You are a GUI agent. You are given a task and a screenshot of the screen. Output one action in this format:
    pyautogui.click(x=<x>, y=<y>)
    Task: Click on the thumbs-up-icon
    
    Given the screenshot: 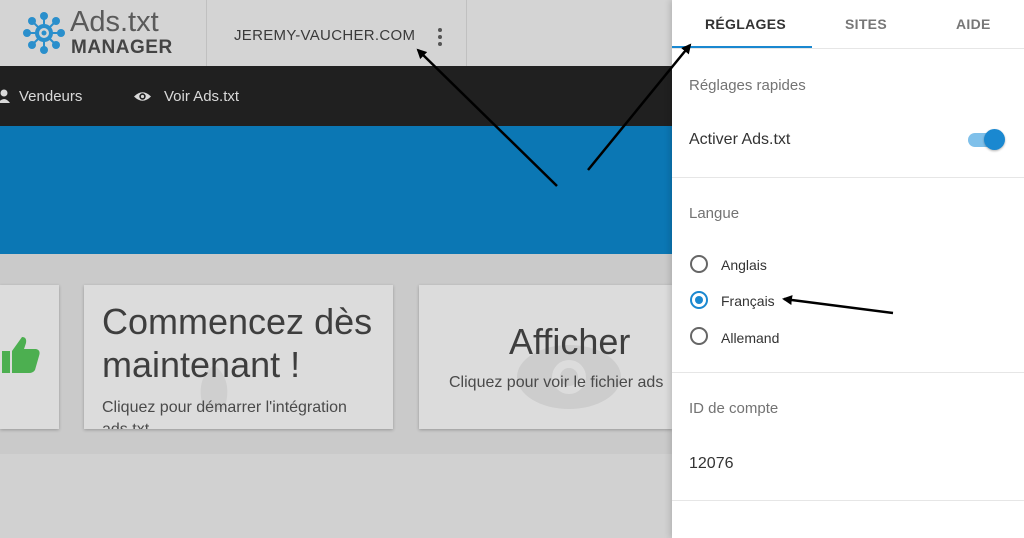 What is the action you would take?
    pyautogui.click(x=21, y=355)
    